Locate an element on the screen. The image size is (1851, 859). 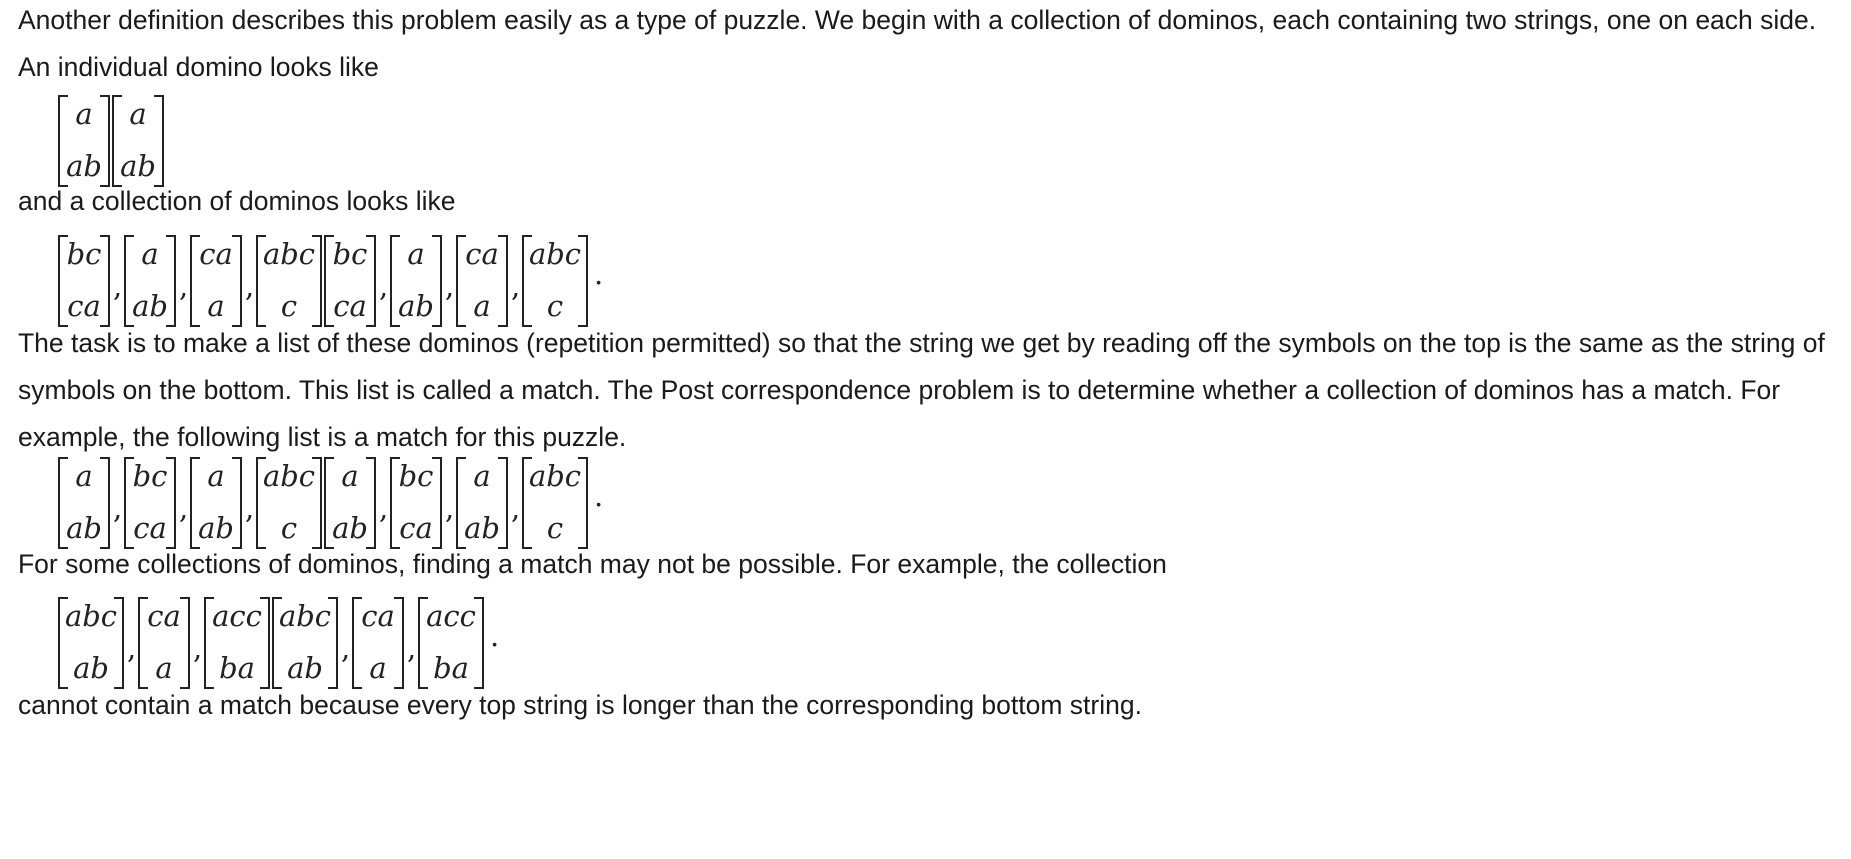
match-equation: a ab, bc ca, a ab, abc c a ab, bc ca, a ab, abc c. is located at coordinates (331, 503).